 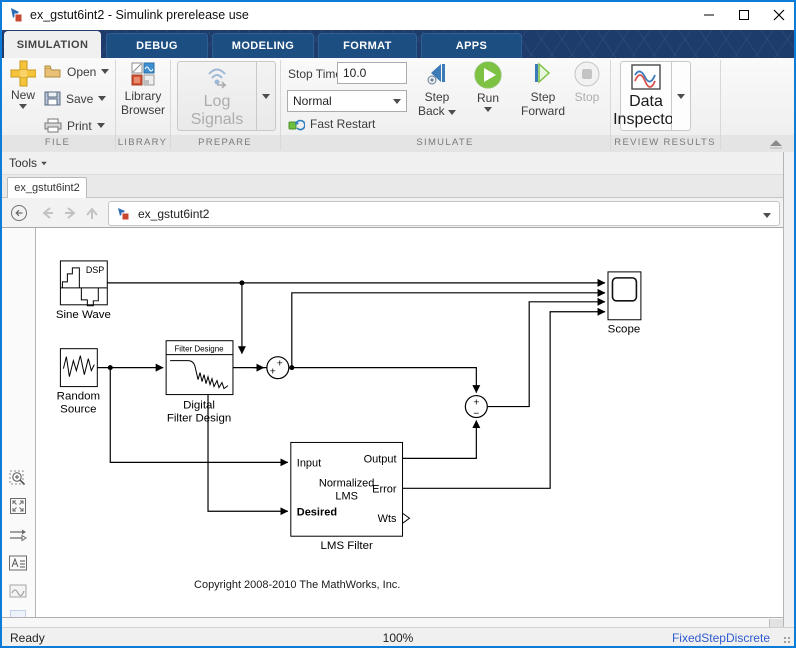 What do you see at coordinates (77, 71) in the screenshot?
I see `open-button: Open` at bounding box center [77, 71].